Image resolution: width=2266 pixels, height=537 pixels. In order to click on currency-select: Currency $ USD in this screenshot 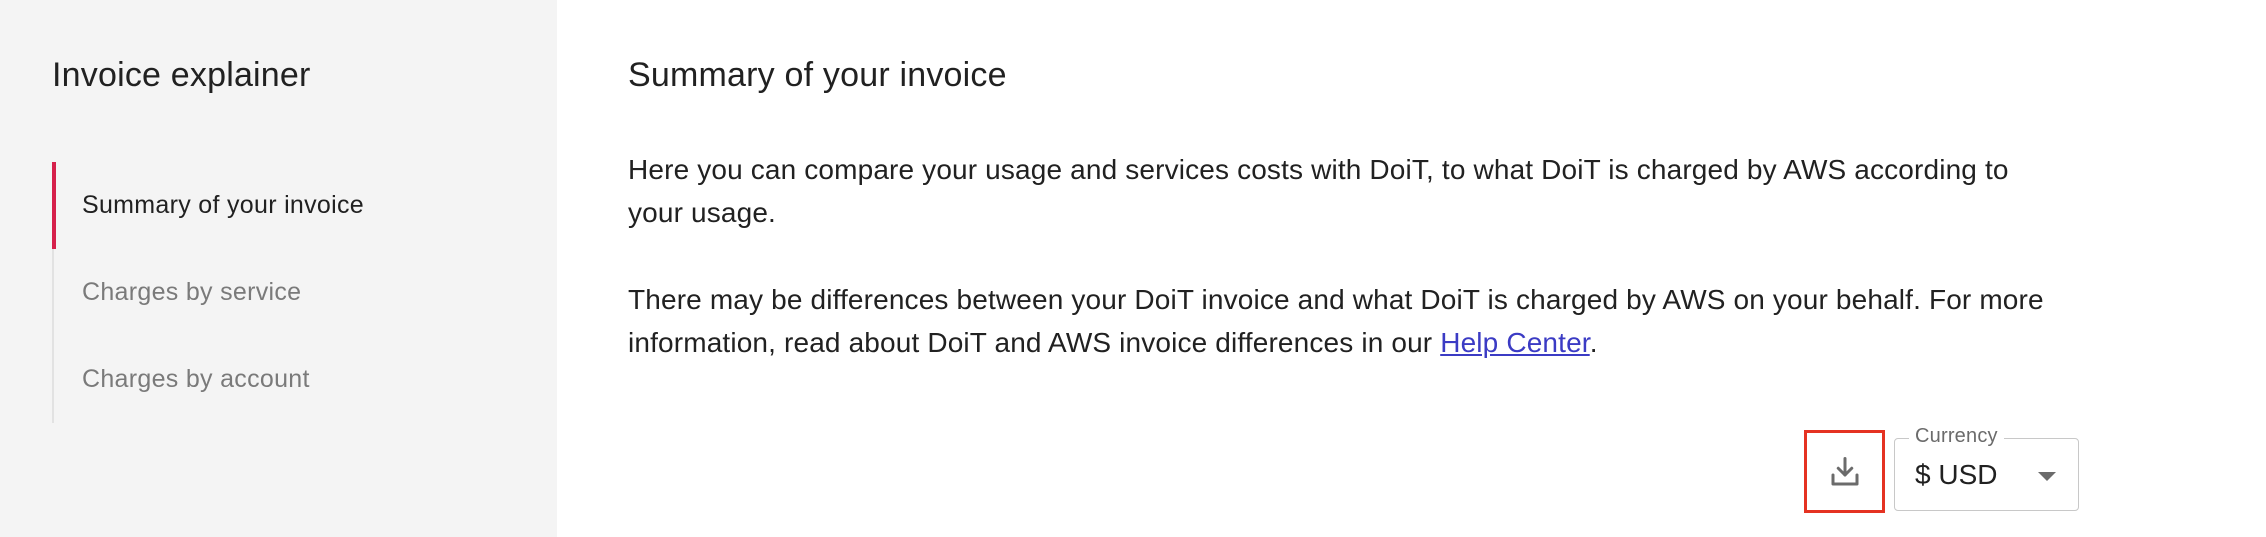, I will do `click(1986, 468)`.